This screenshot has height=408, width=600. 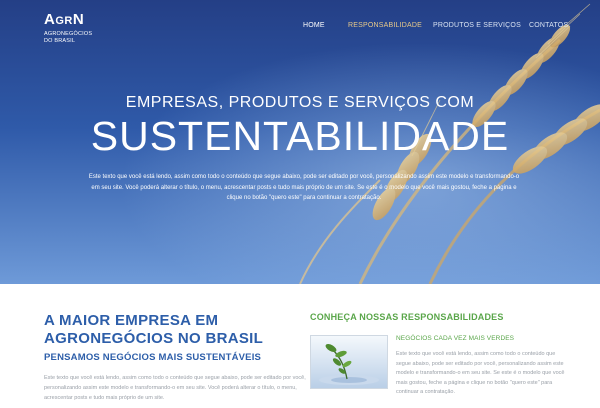 I want to click on logo-subtitle-line2: DO BRASIL, so click(x=60, y=41).